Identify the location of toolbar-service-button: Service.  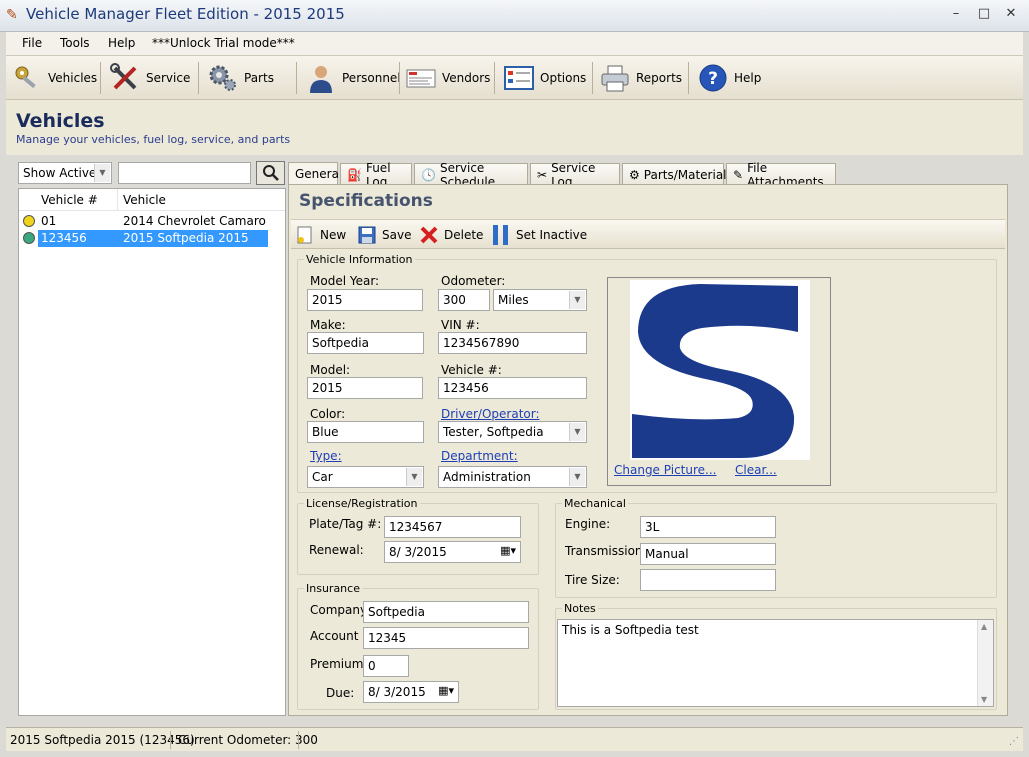
(150, 78).